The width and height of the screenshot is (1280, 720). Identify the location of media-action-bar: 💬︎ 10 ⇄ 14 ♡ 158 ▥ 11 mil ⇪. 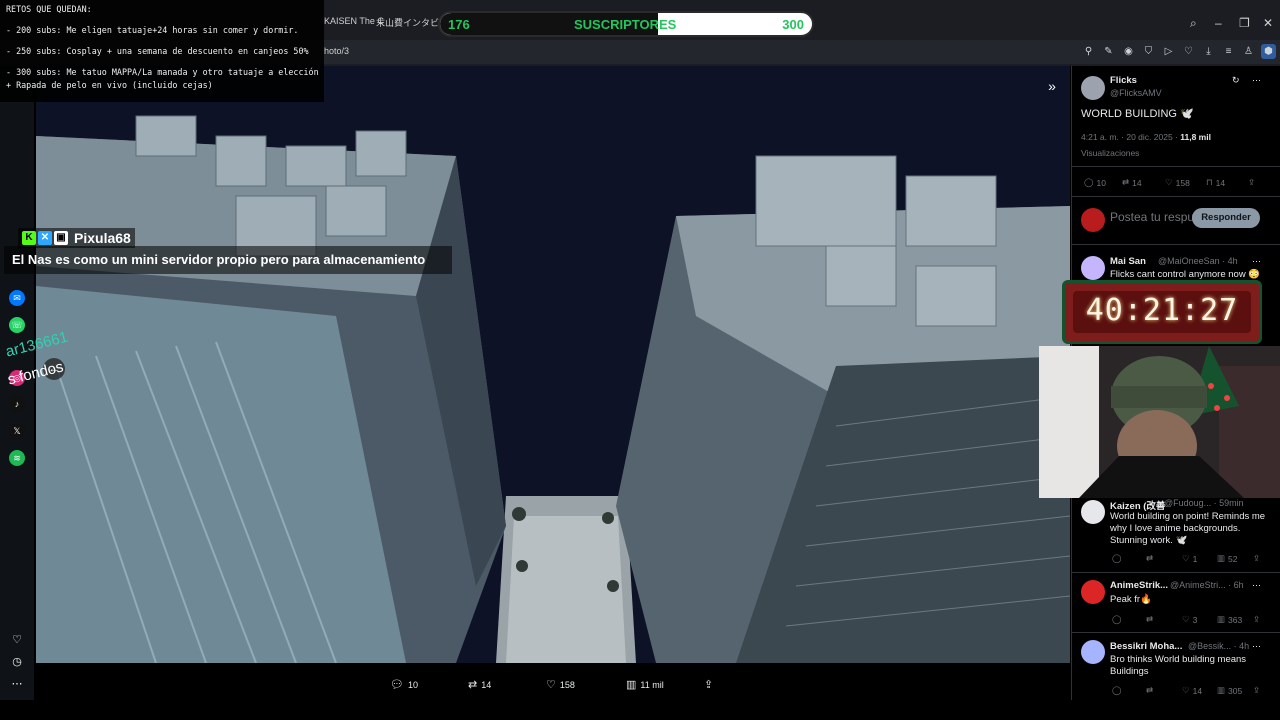
(553, 685).